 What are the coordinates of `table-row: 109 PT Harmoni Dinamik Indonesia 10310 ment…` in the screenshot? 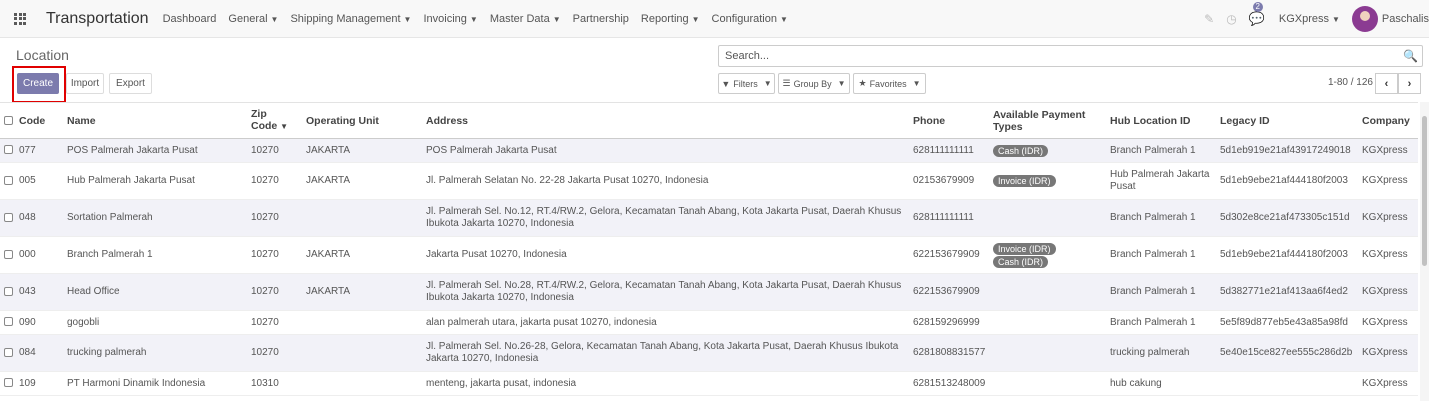 It's located at (709, 383).